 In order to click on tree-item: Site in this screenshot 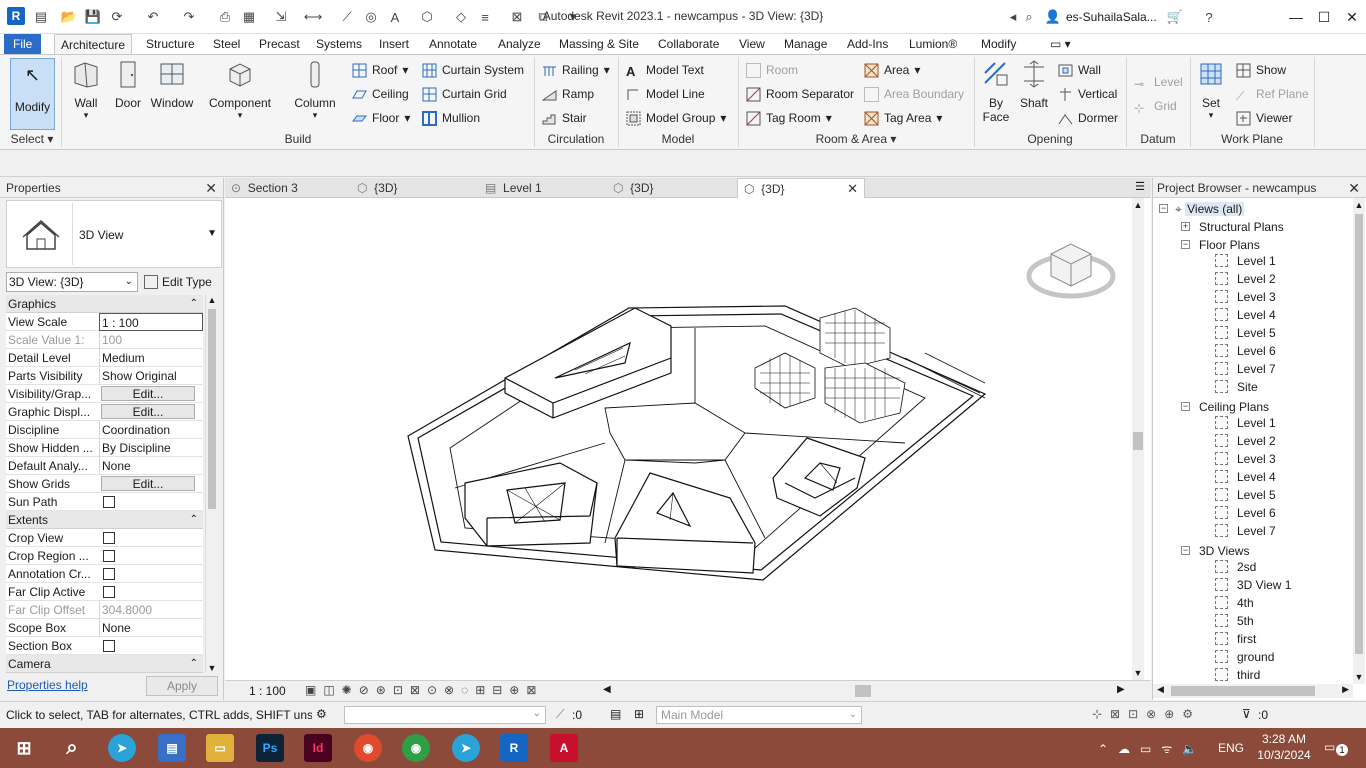, I will do `click(1247, 387)`.